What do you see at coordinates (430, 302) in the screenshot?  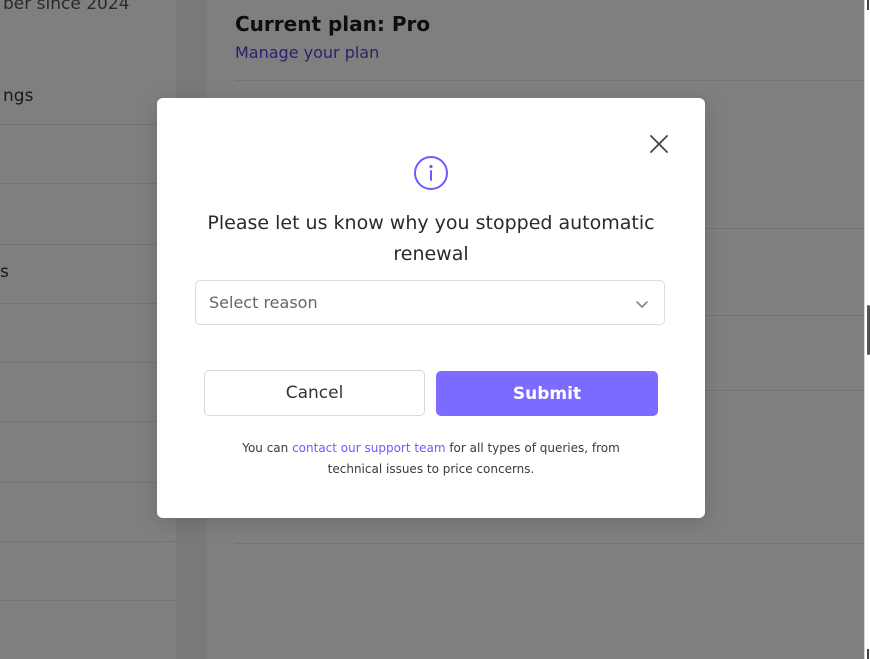 I see `reason-select: Select reason` at bounding box center [430, 302].